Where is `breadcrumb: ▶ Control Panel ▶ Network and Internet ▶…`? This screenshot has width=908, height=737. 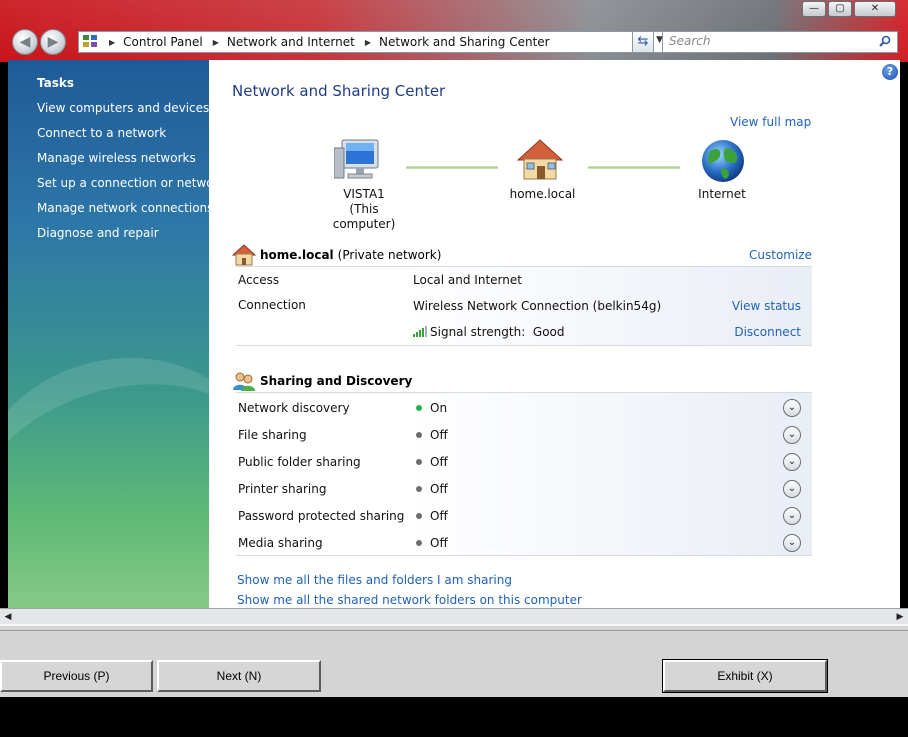 breadcrumb: ▶ Control Panel ▶ Network and Internet ▶… is located at coordinates (327, 42).